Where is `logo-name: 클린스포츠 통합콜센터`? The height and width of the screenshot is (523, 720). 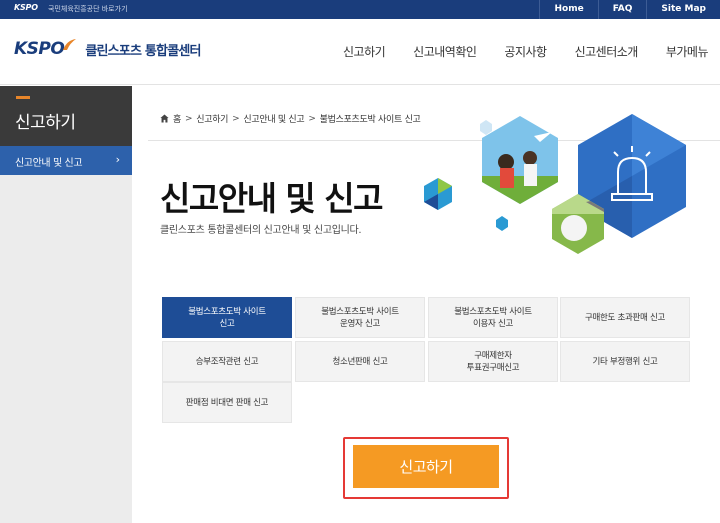
logo-name: 클린스포츠 통합콜센터 is located at coordinates (143, 49).